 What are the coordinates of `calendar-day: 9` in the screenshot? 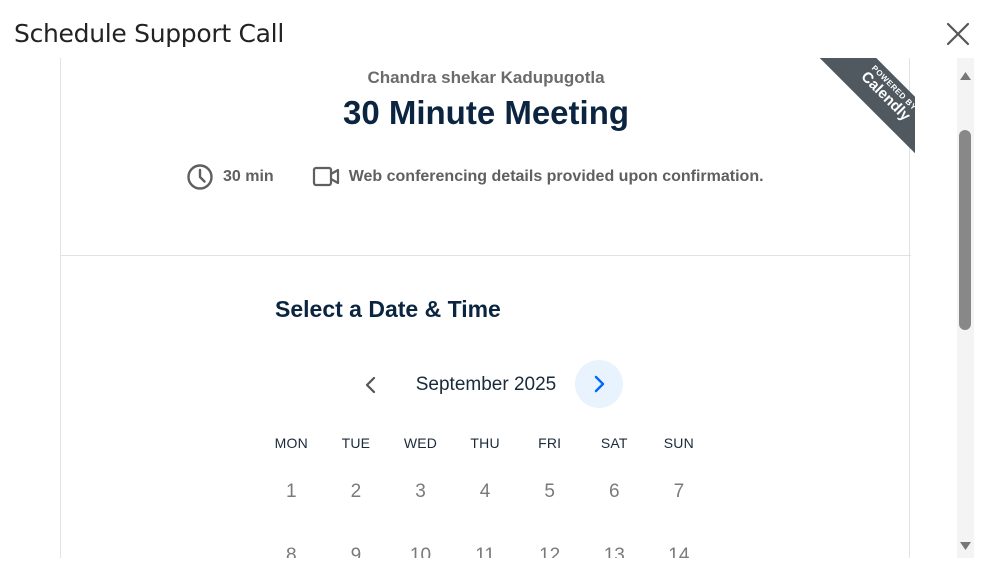 It's located at (356, 551).